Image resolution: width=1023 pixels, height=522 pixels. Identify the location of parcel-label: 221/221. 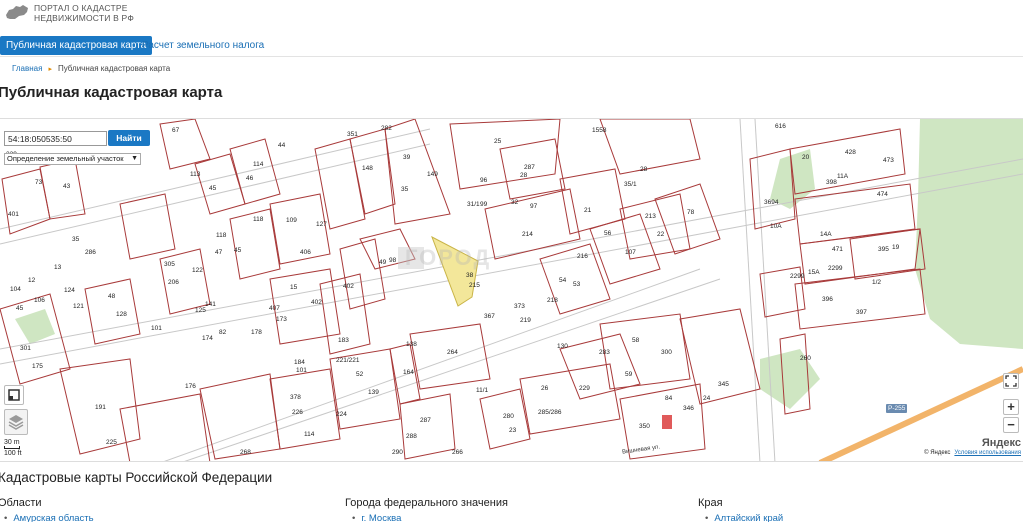
(348, 360).